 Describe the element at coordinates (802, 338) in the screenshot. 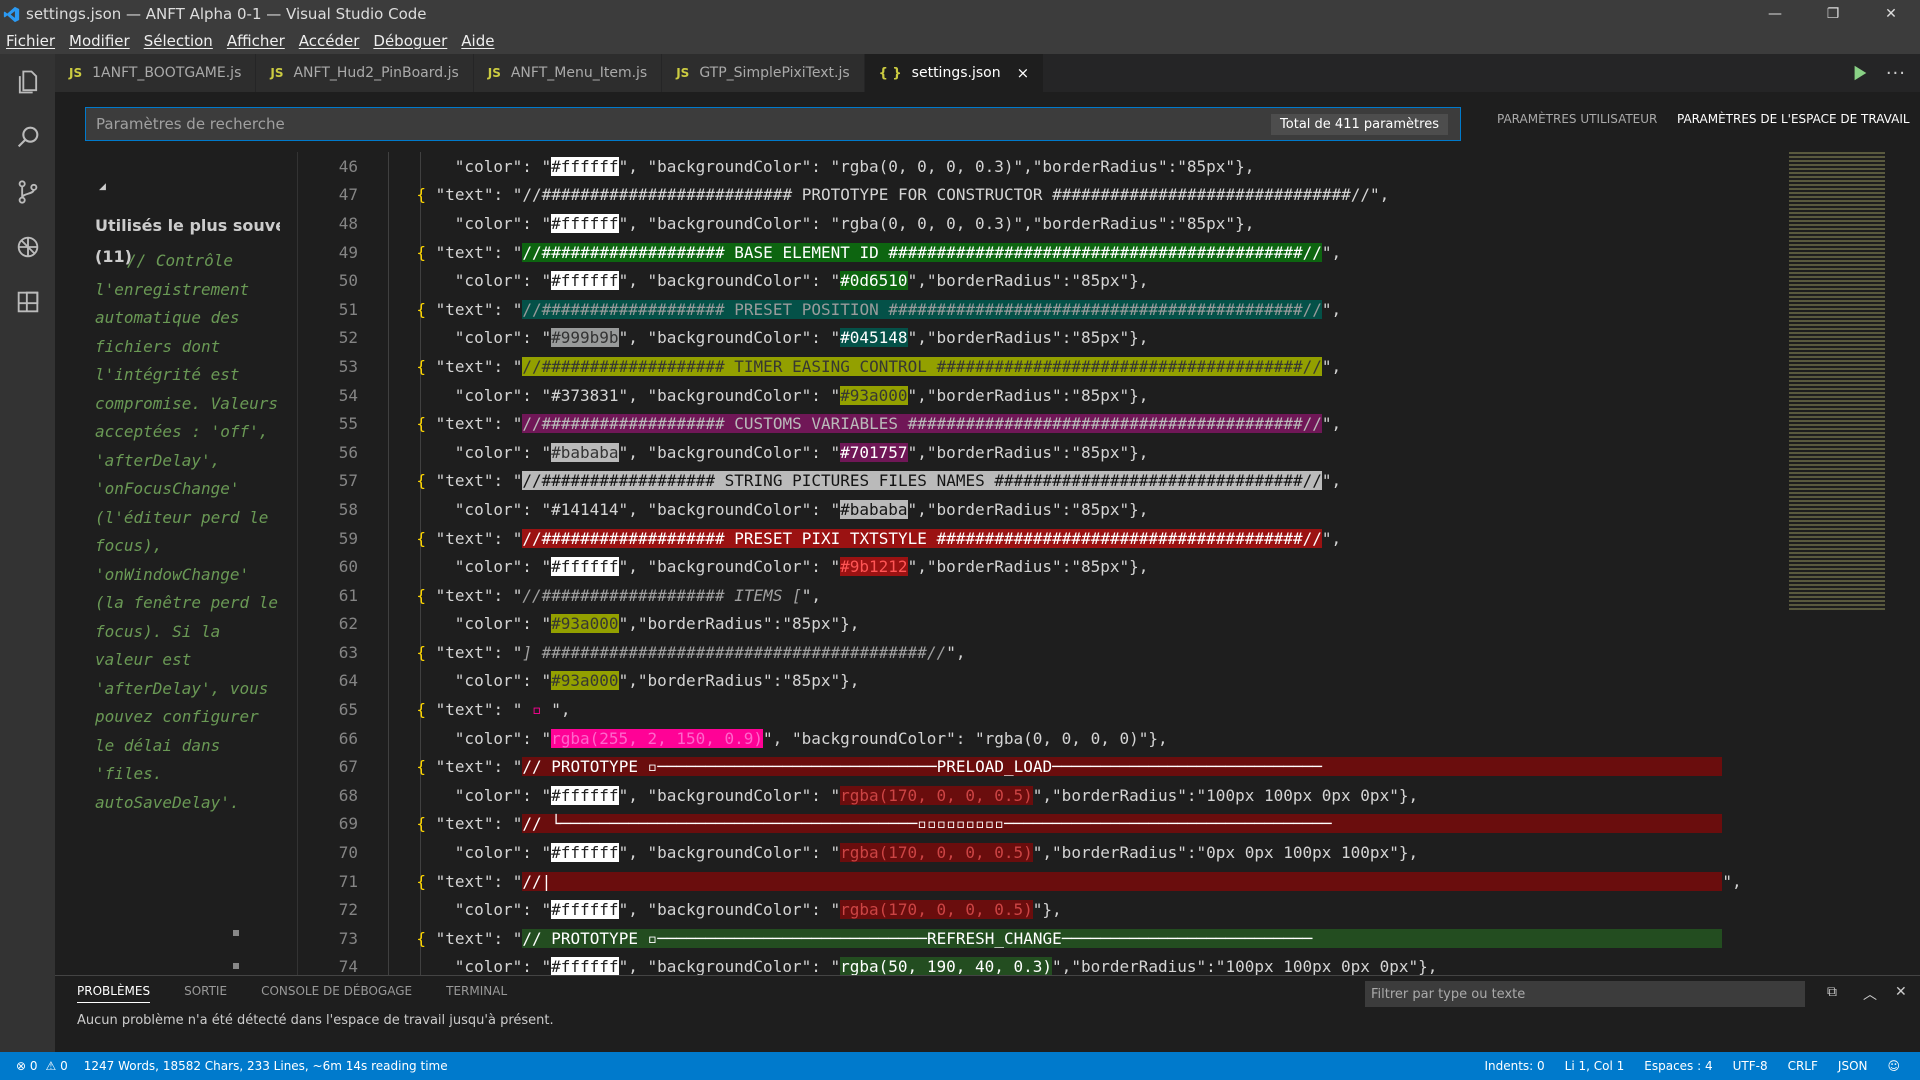

I see `line-code: "color": "#999b9b", "backgroundColor"` at that location.